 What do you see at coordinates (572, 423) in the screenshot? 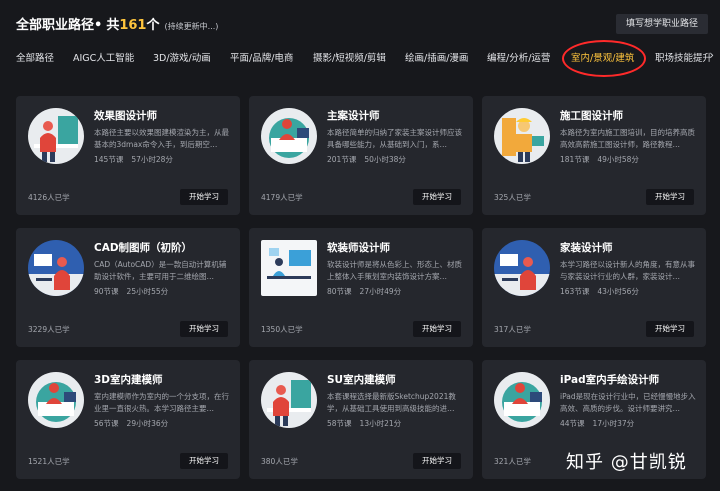
I see `lesson-count: 44节课` at bounding box center [572, 423].